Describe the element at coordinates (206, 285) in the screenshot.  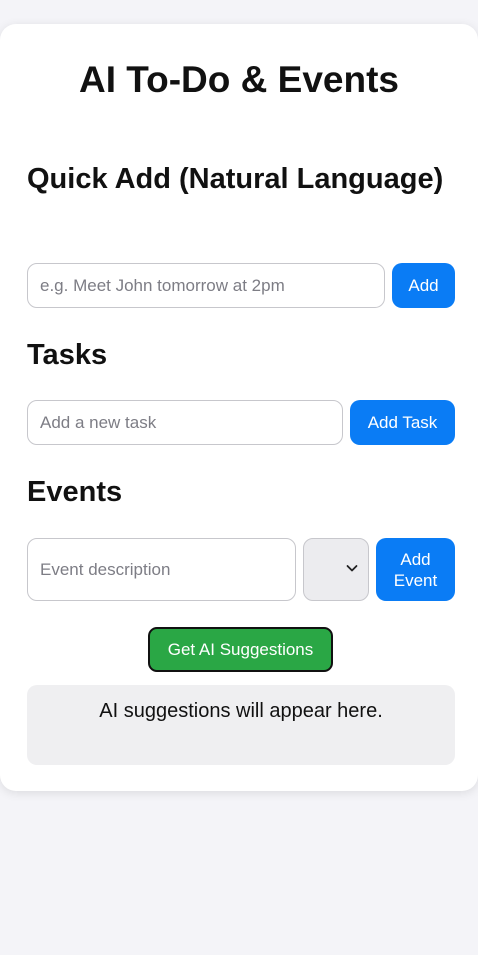
I see `quick-add-input` at that location.